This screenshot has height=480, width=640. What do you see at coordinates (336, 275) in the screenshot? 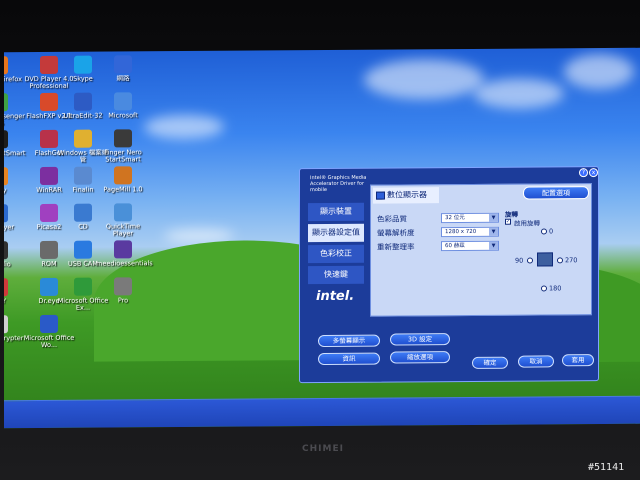
I see `nav-hotkeys: 快速鍵` at bounding box center [336, 275].